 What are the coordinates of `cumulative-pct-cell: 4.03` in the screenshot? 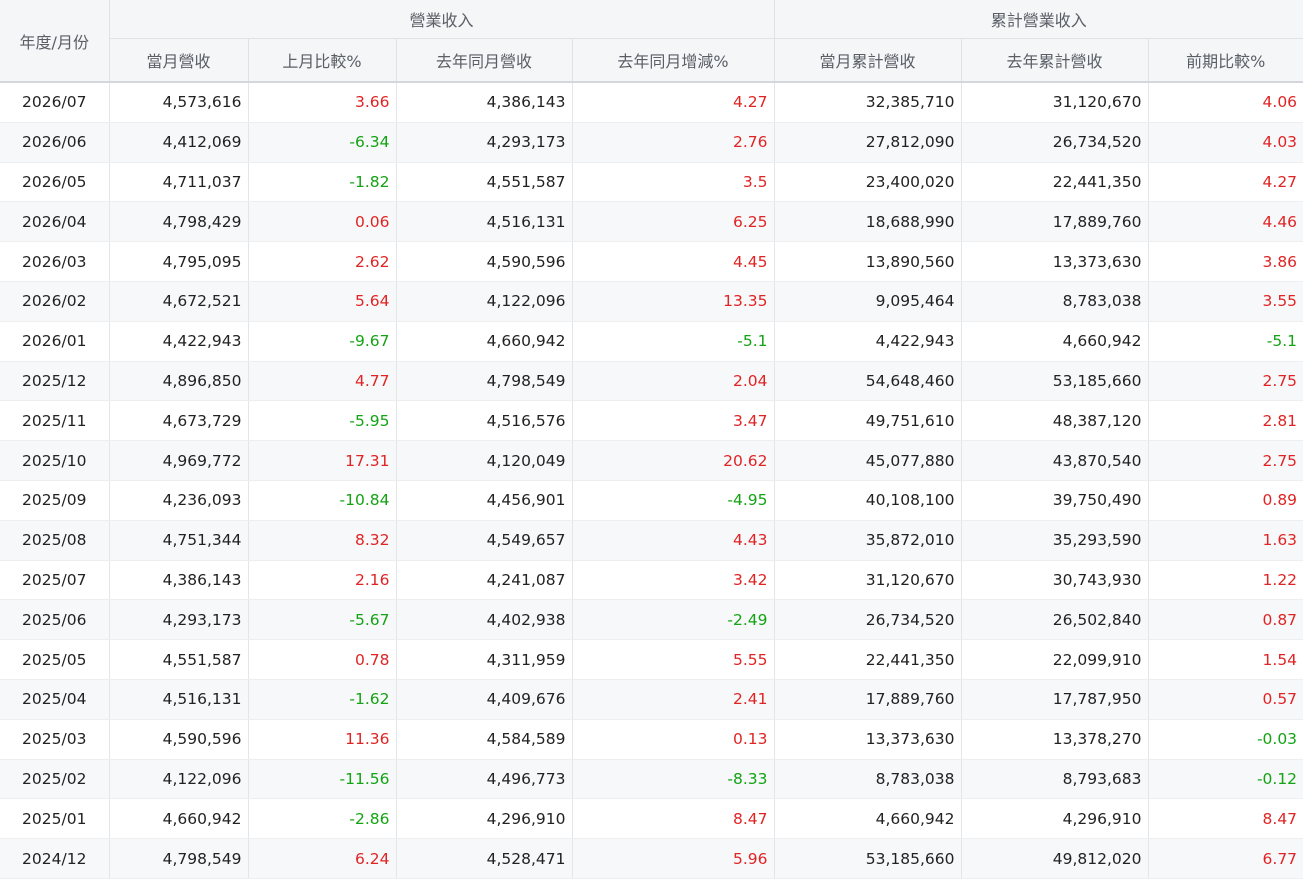 It's located at (1225, 142).